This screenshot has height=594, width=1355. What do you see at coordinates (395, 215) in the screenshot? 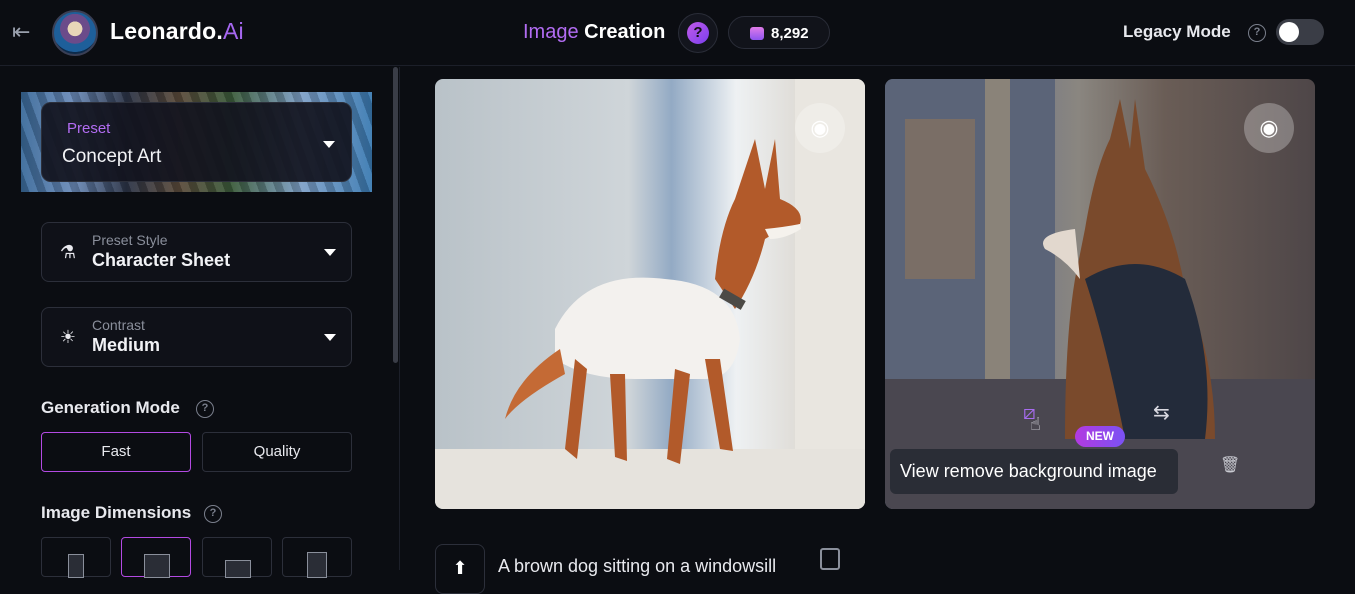
I see `sidebar-scrollbar` at bounding box center [395, 215].